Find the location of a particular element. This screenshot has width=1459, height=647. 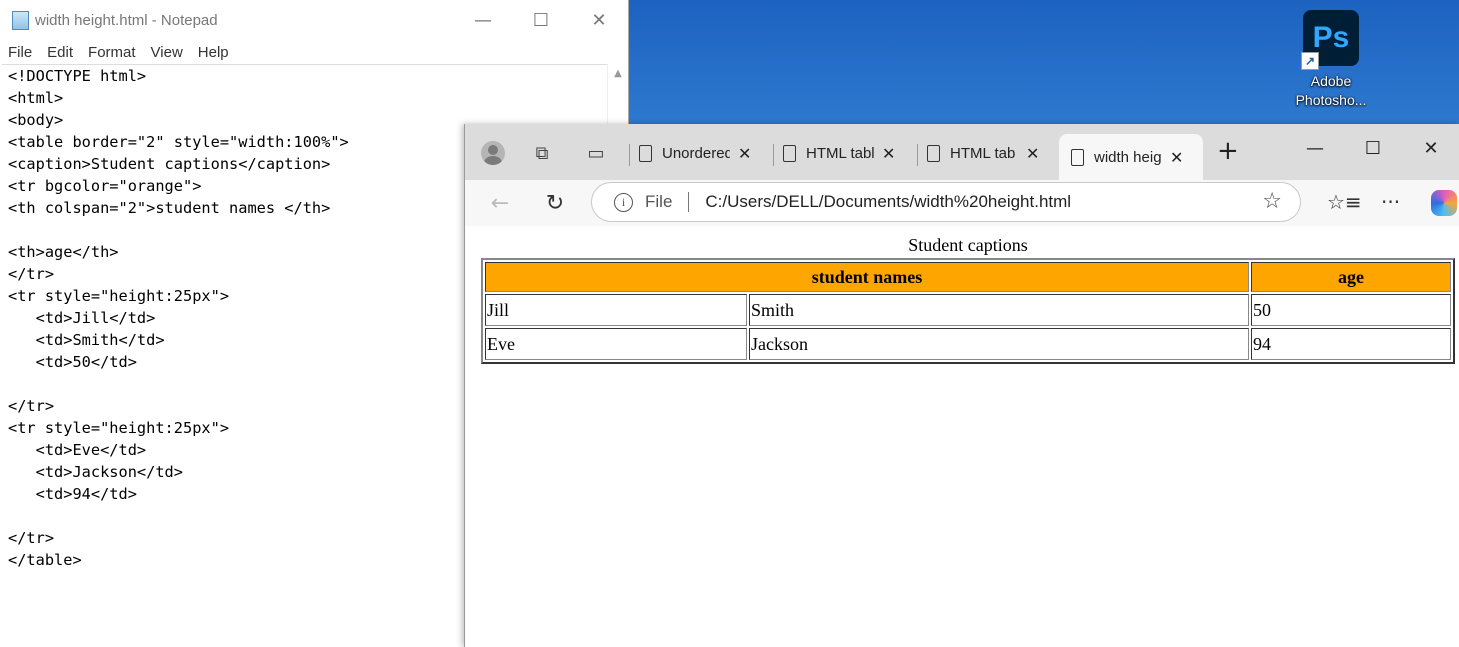

notepad-menu-bar: File Edit Format View Help is located at coordinates (314, 52).